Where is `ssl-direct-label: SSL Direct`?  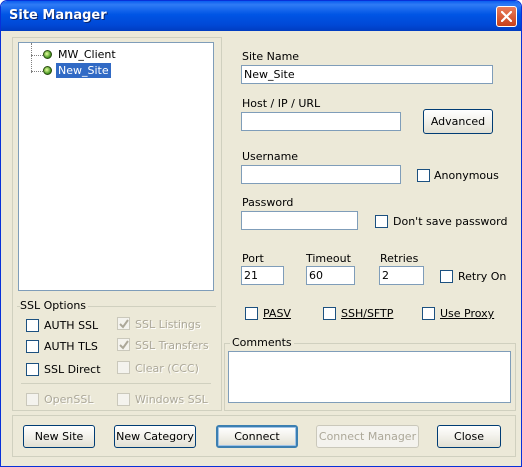 ssl-direct-label: SSL Direct is located at coordinates (72, 369).